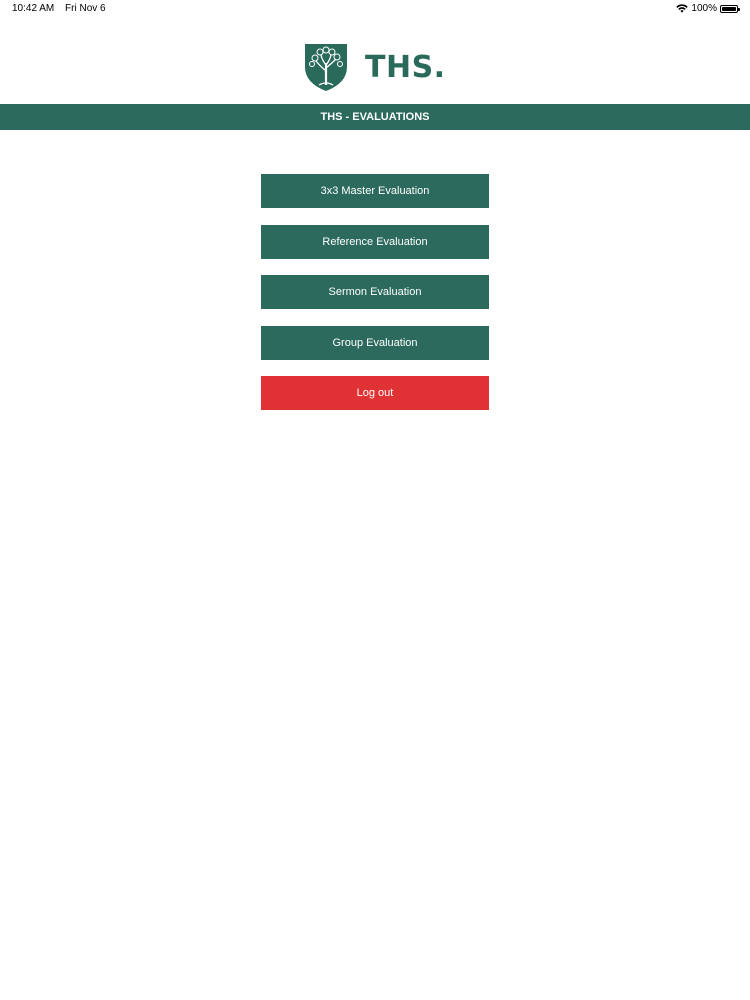 Image resolution: width=750 pixels, height=1000 pixels. I want to click on logo-wordmark: THS., so click(405, 67).